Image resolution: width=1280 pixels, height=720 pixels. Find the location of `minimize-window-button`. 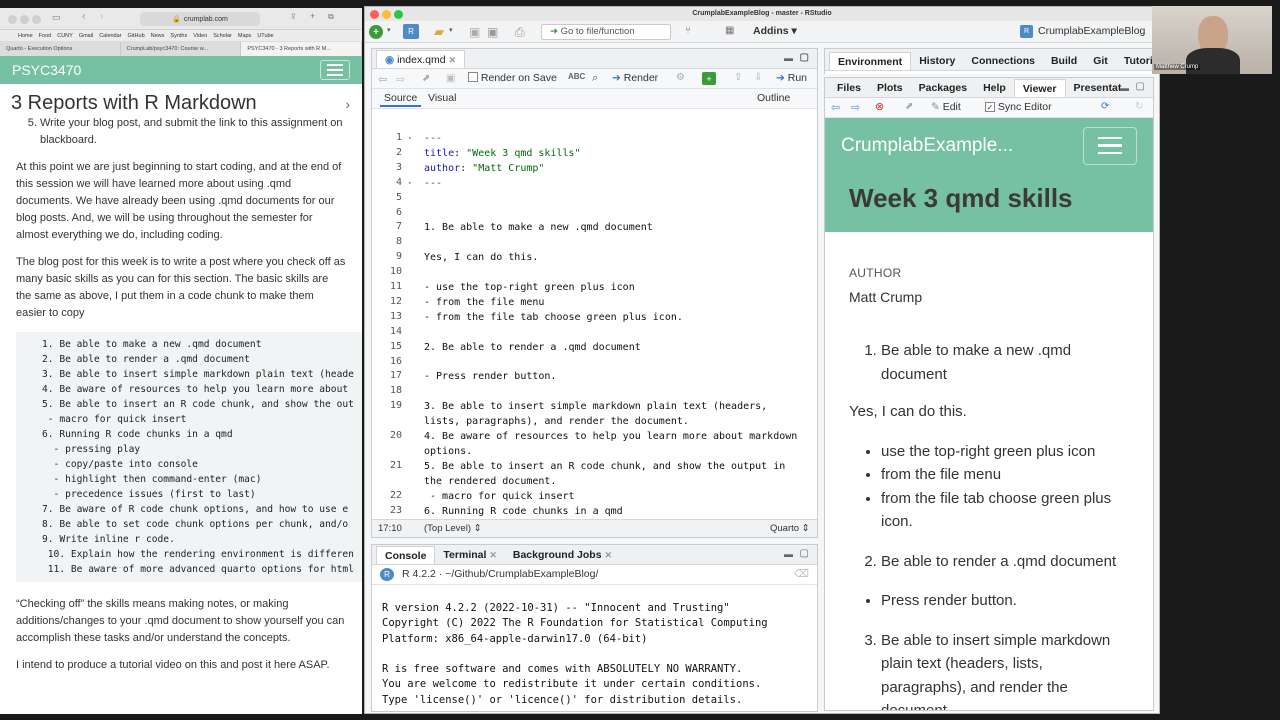

minimize-window-button is located at coordinates (24, 19).